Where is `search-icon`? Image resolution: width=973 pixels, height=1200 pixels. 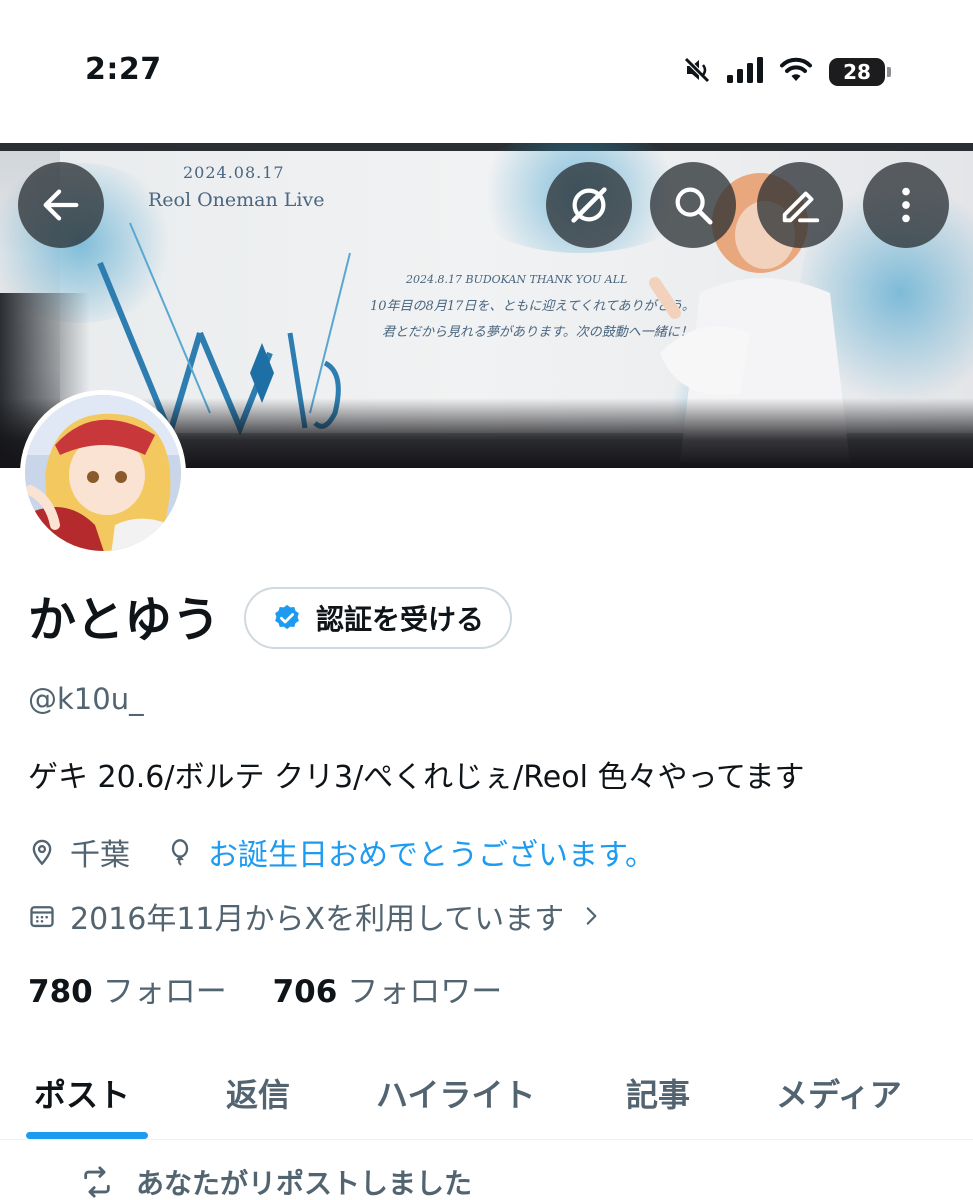 search-icon is located at coordinates (694, 206).